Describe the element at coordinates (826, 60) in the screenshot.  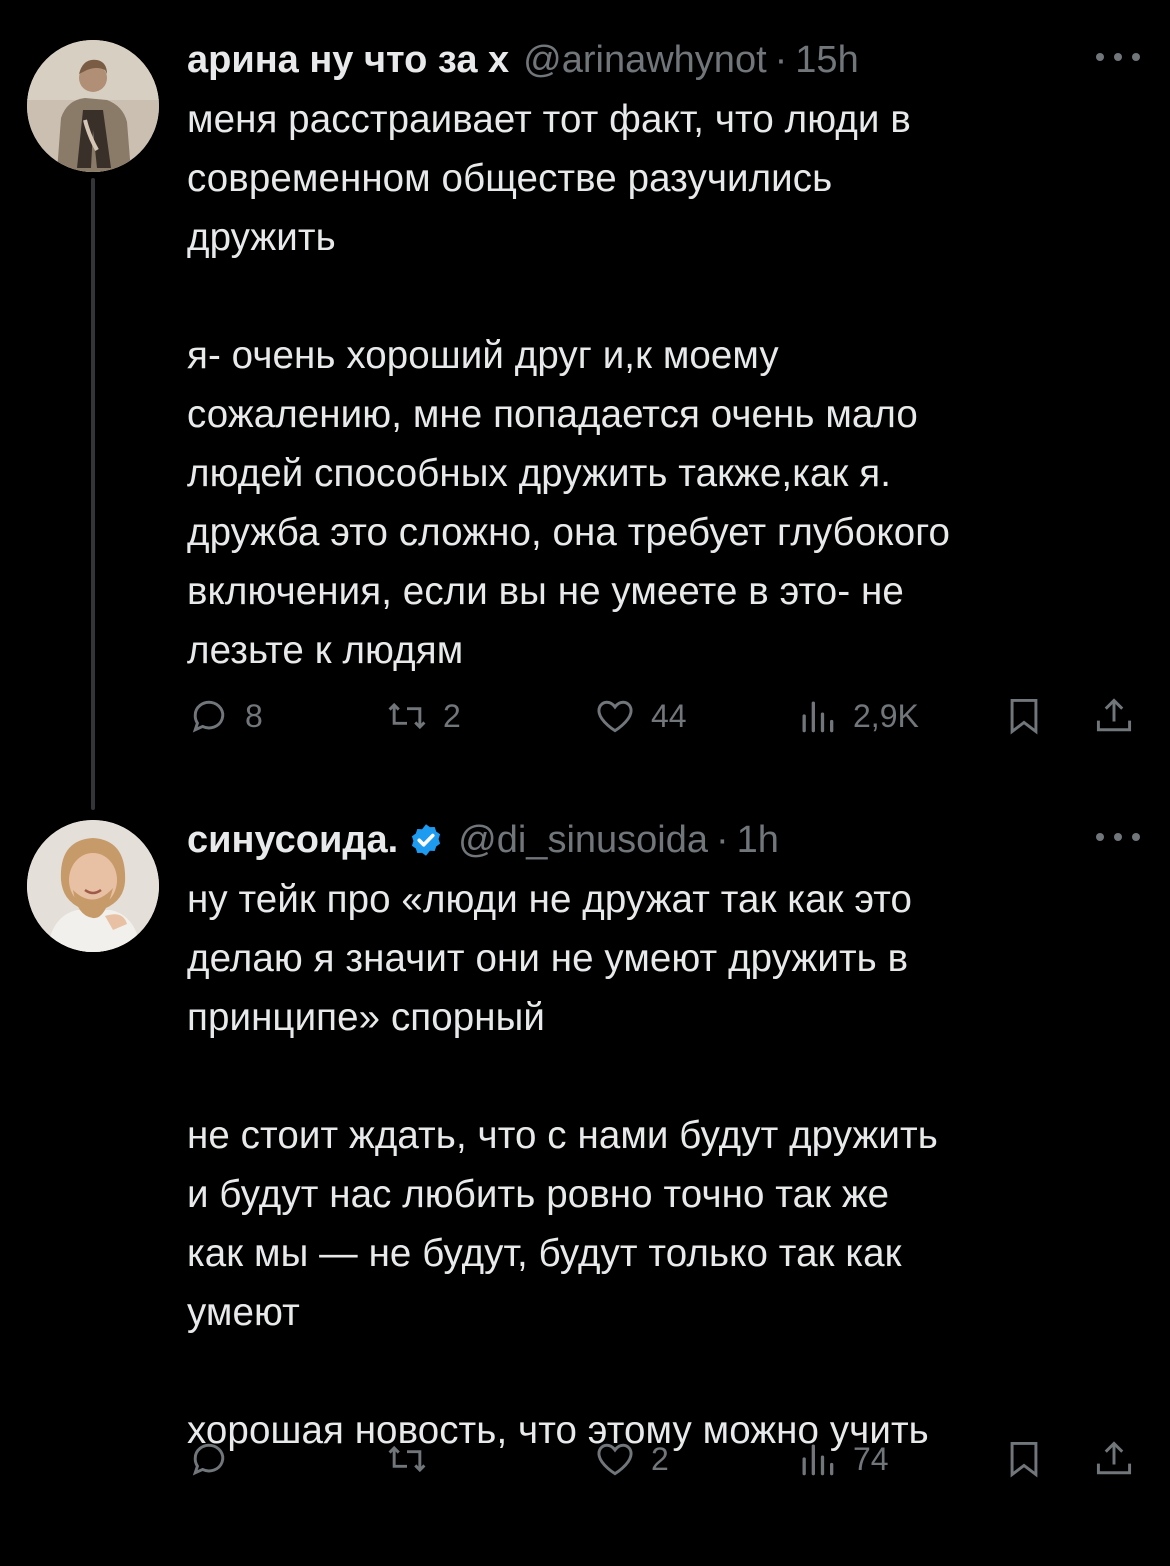
I see `timestamp: 15h` at that location.